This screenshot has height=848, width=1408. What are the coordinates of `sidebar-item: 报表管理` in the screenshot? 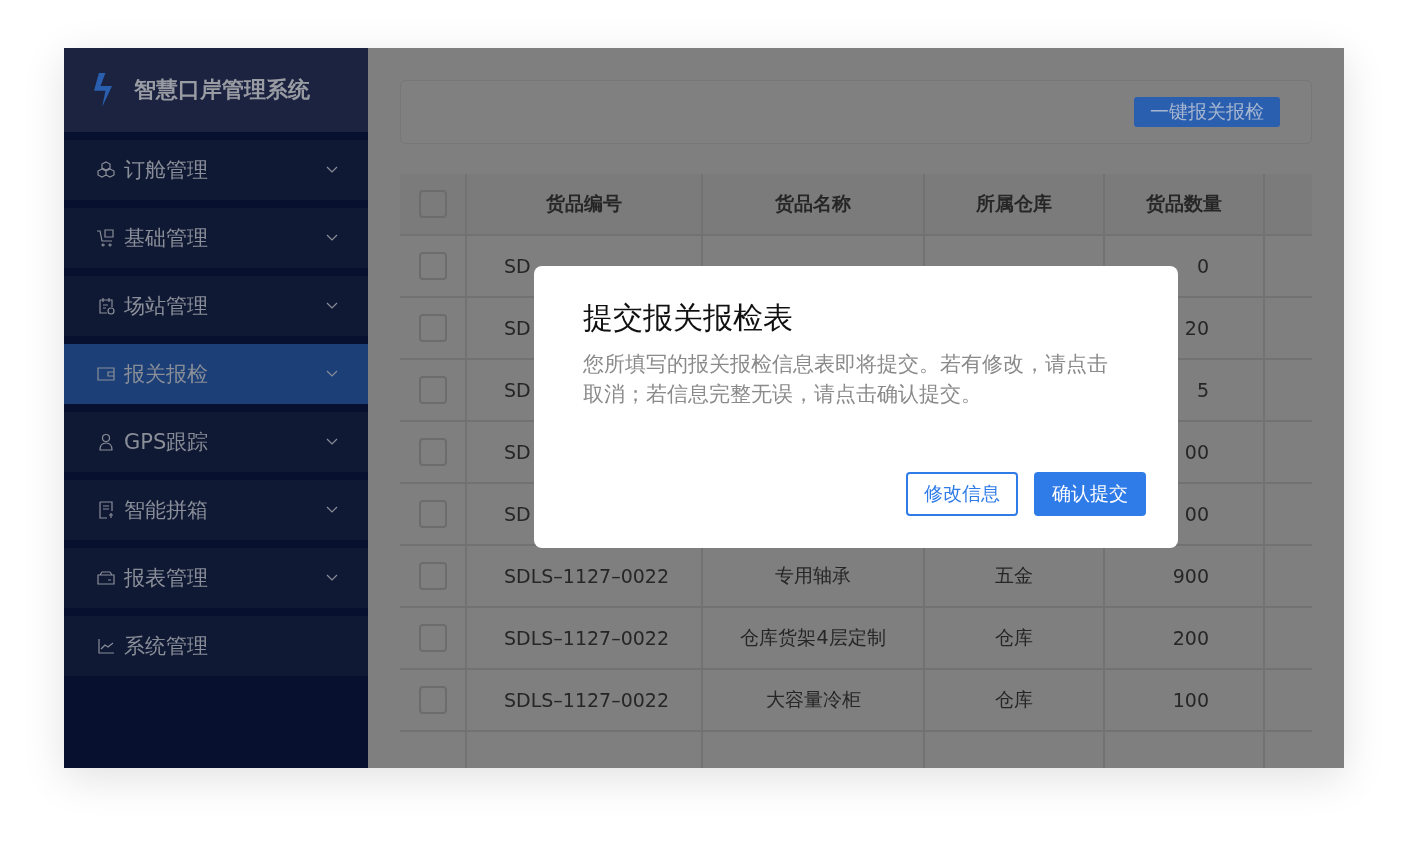 It's located at (216, 578).